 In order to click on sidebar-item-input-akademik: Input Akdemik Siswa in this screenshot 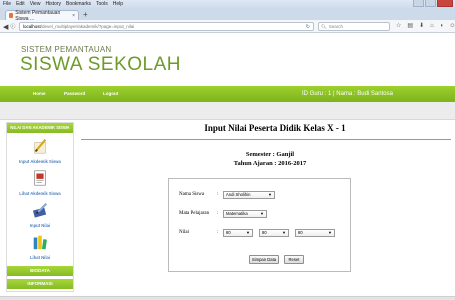, I will do `click(40, 150)`.